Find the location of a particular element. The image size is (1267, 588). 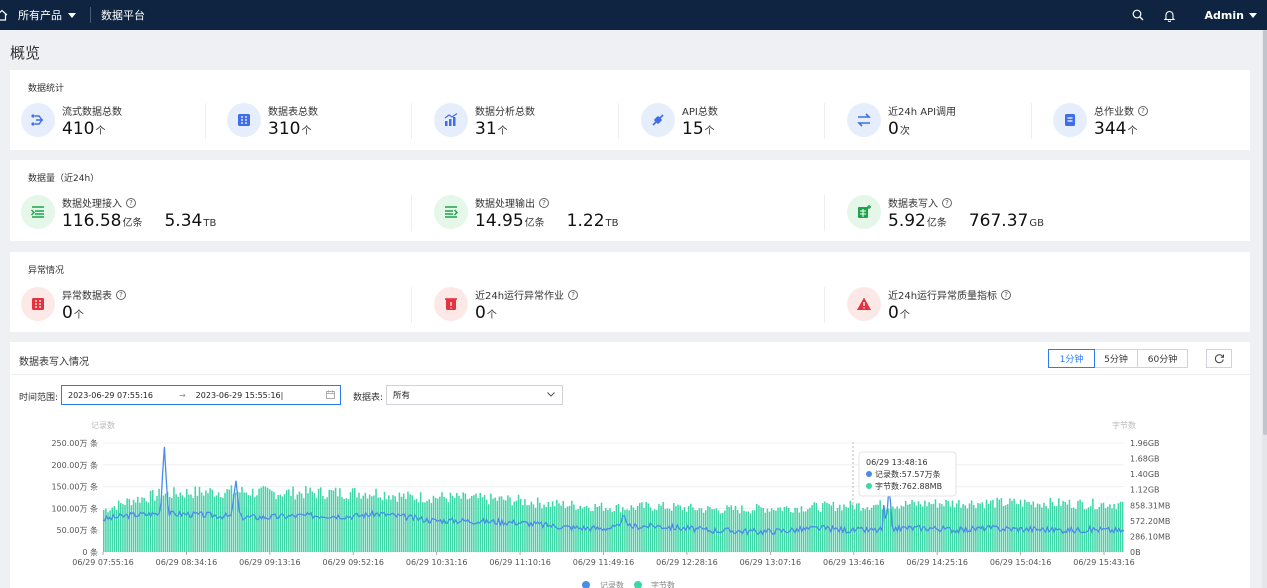

interval-60min-button: 60分钟 is located at coordinates (1162, 358).